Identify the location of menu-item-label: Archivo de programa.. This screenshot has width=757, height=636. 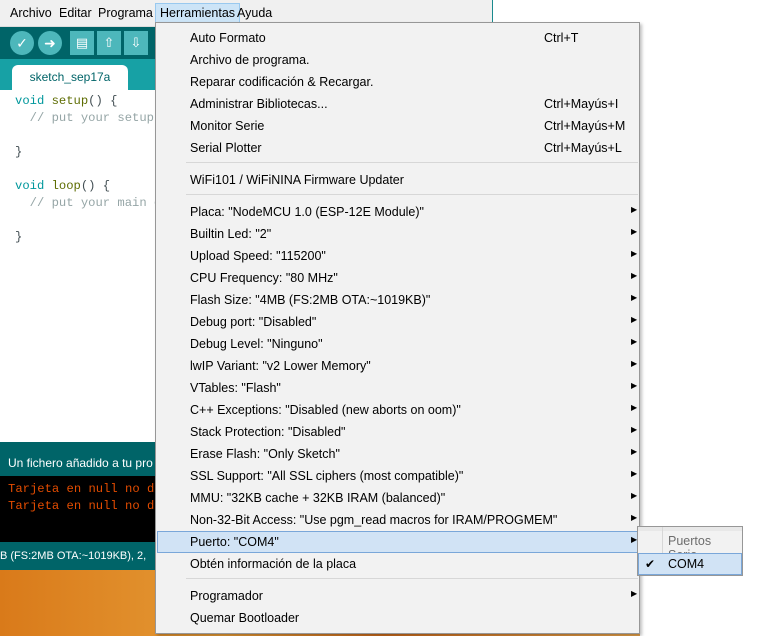
(250, 60).